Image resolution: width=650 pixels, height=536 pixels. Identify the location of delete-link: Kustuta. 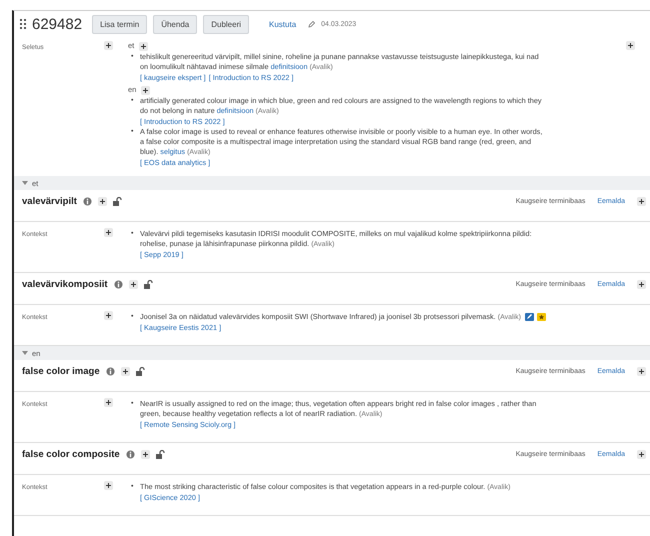
(282, 24).